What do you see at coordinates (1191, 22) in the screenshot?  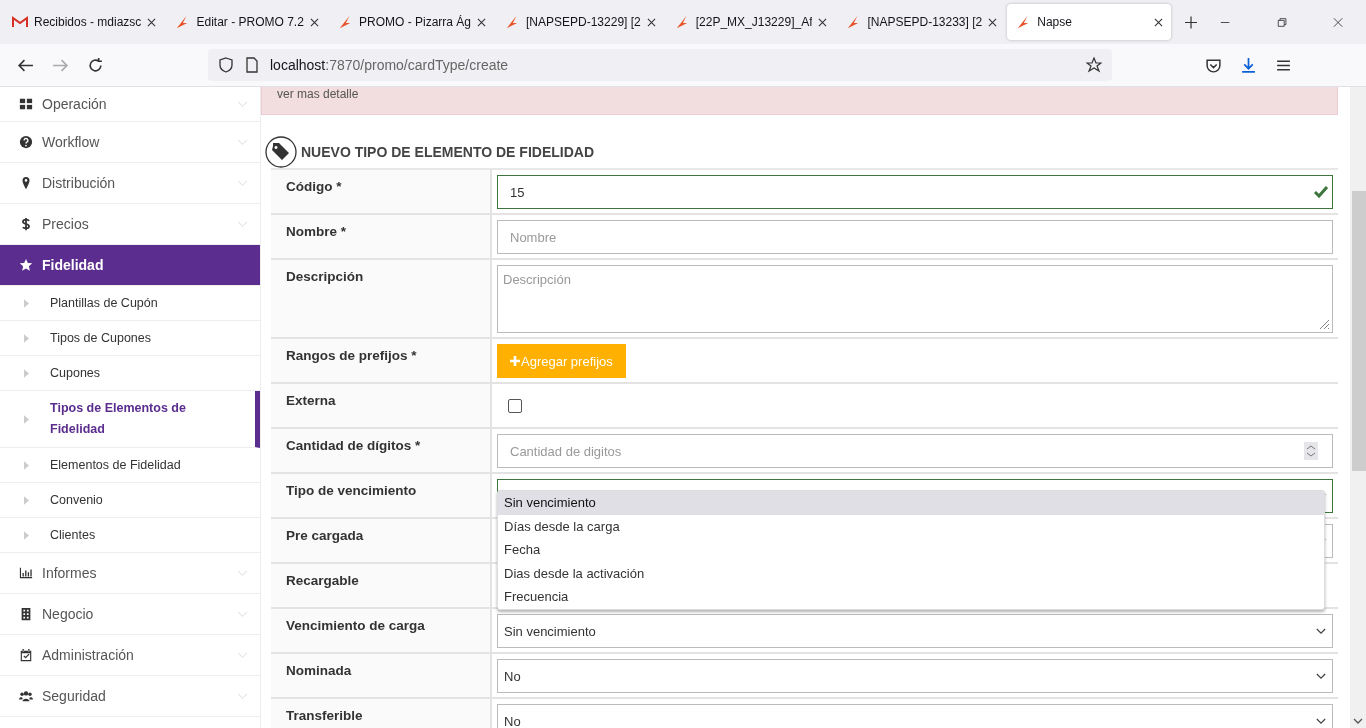 I see `new-tab-icon` at bounding box center [1191, 22].